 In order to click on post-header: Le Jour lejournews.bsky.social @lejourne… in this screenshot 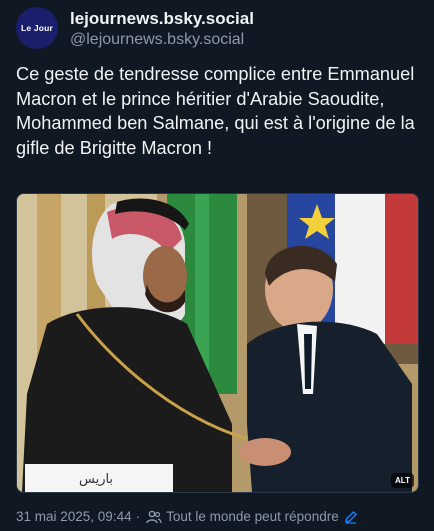, I will do `click(135, 28)`.